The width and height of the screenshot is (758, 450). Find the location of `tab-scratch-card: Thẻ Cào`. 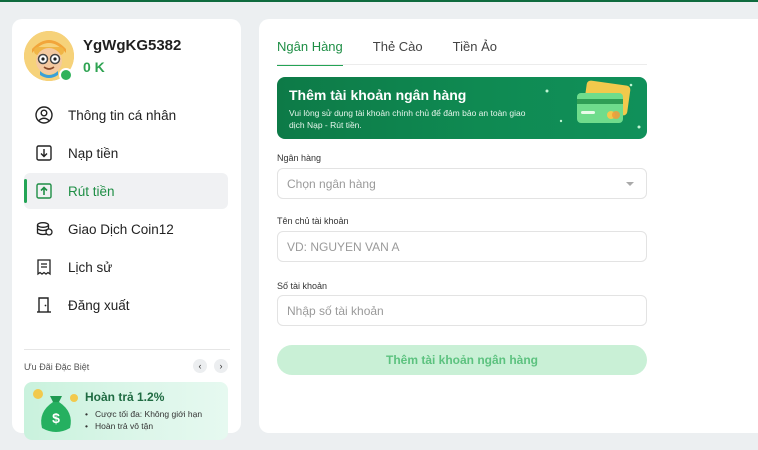

tab-scratch-card: Thẻ Cào is located at coordinates (398, 52).